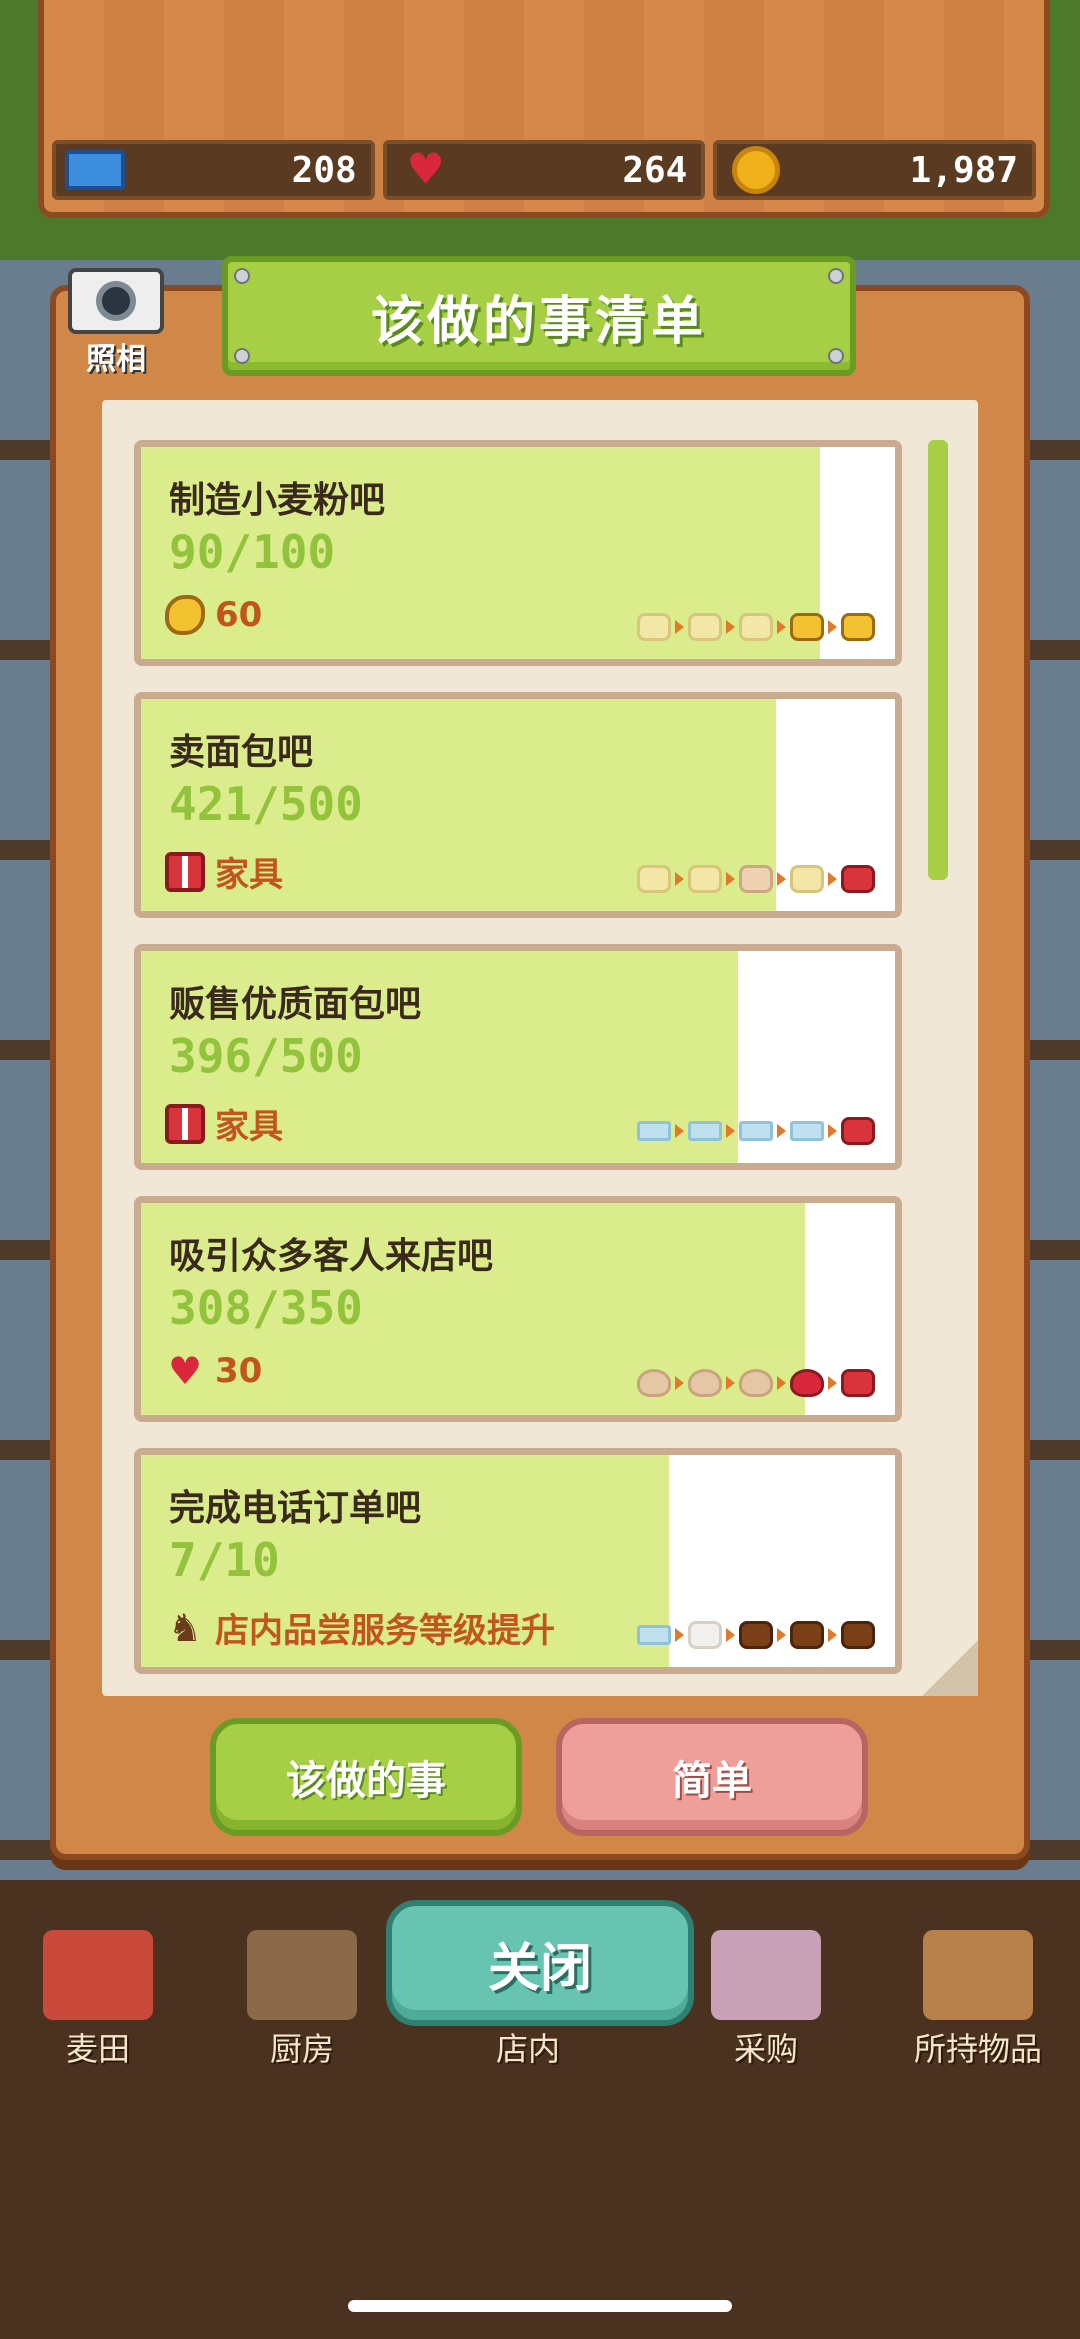  What do you see at coordinates (185, 615) in the screenshot?
I see `bread-icon` at bounding box center [185, 615].